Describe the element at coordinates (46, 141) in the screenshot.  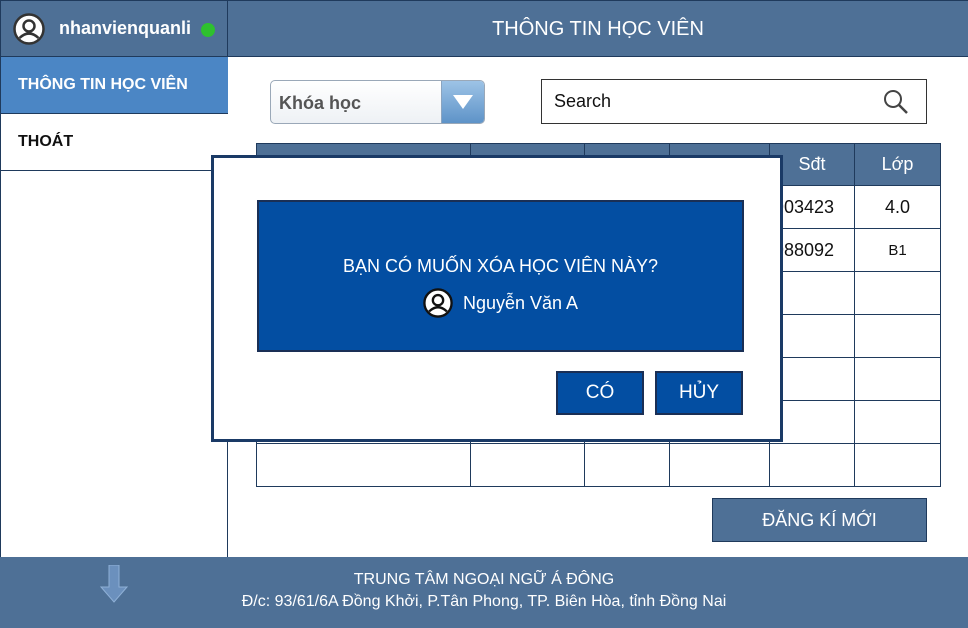
I see `sidebar-item-label: THOÁT` at that location.